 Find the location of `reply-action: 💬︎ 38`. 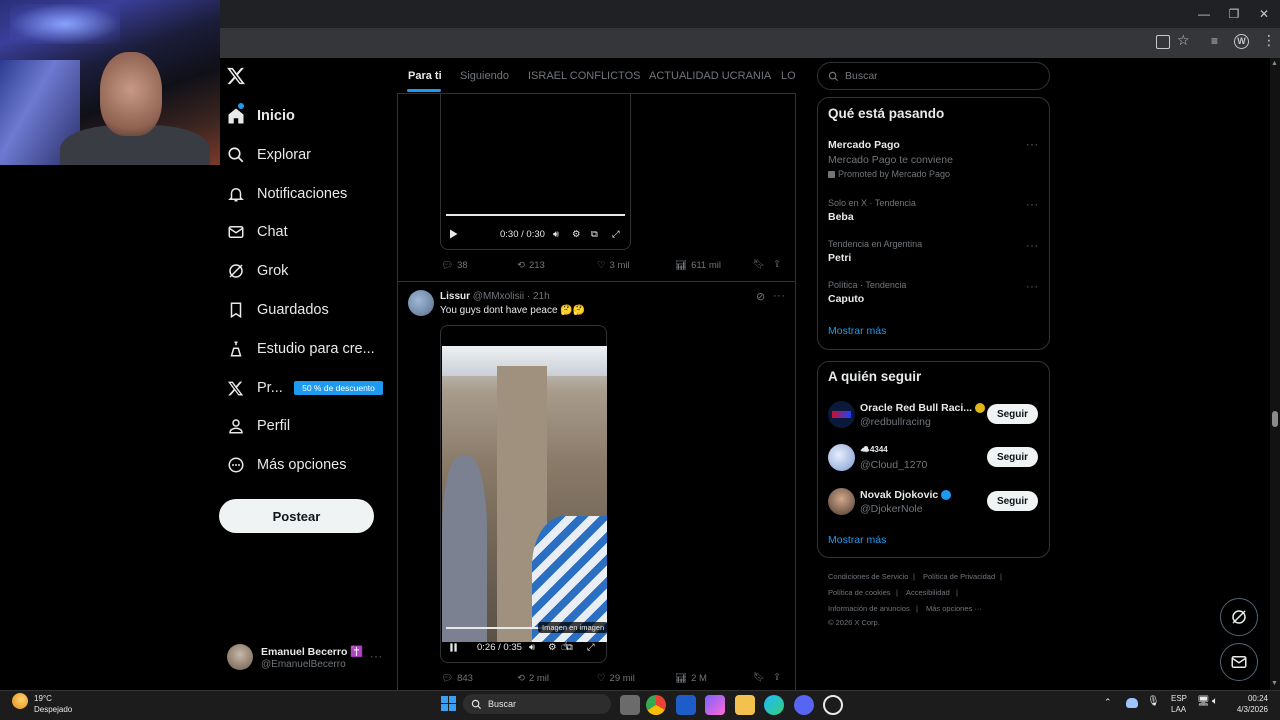

reply-action: 💬︎ 38 is located at coordinates (454, 265).